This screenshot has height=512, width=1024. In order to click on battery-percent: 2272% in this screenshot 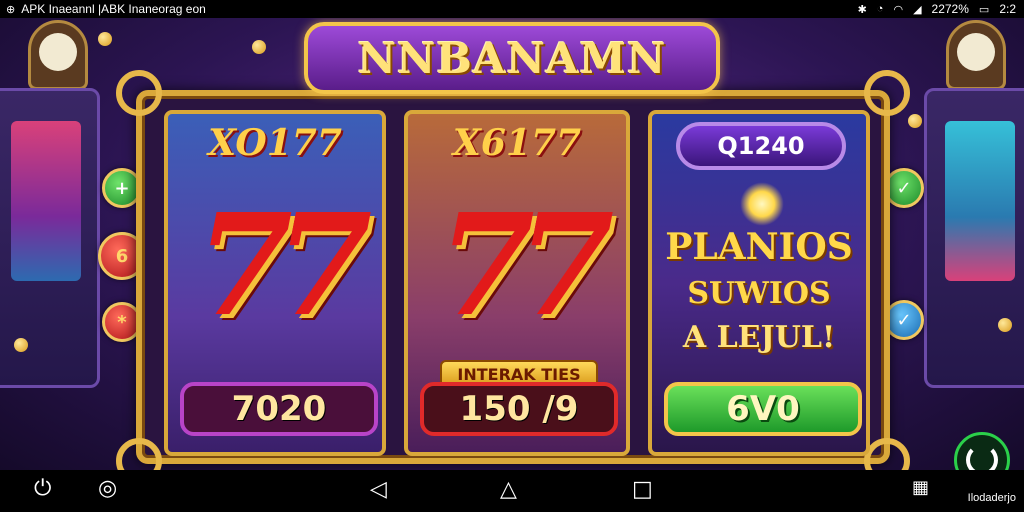, I will do `click(950, 9)`.